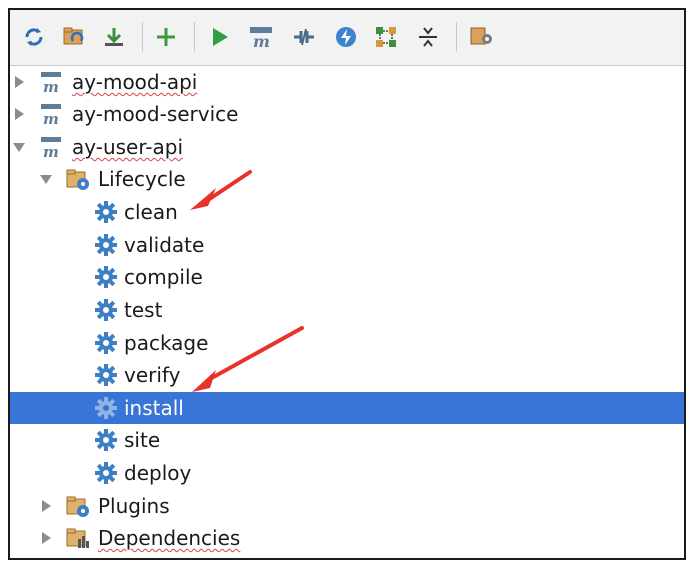 The width and height of the screenshot is (696, 570). Describe the element at coordinates (247, 281) in the screenshot. I see `annotation-arrows` at that location.